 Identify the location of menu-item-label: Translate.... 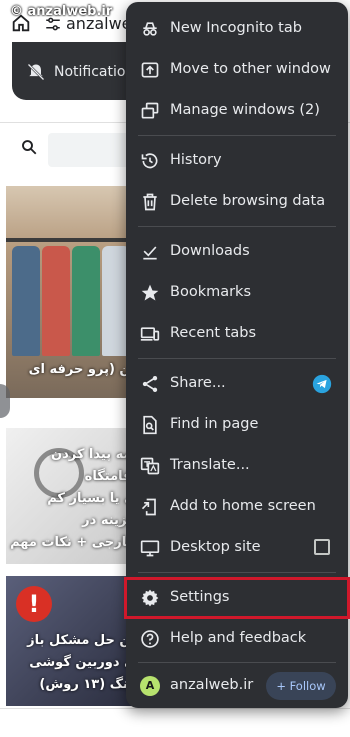
(210, 465).